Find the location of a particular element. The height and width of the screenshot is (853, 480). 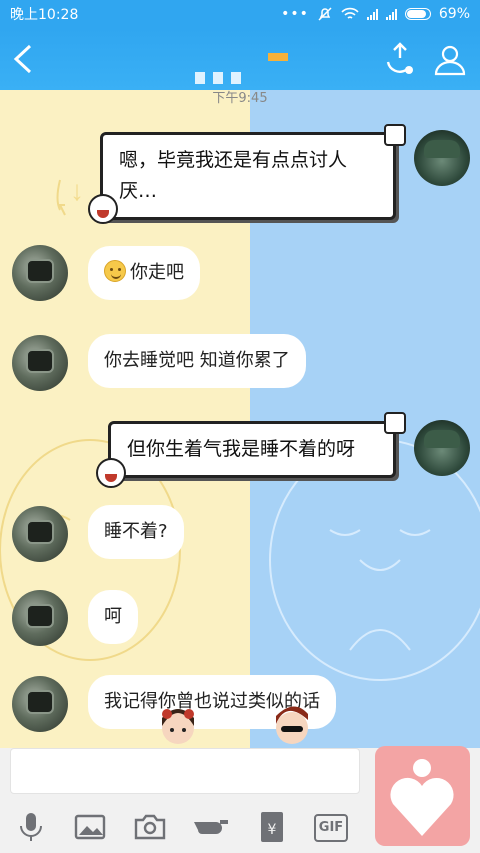

chevron-left-icon is located at coordinates (25, 59).